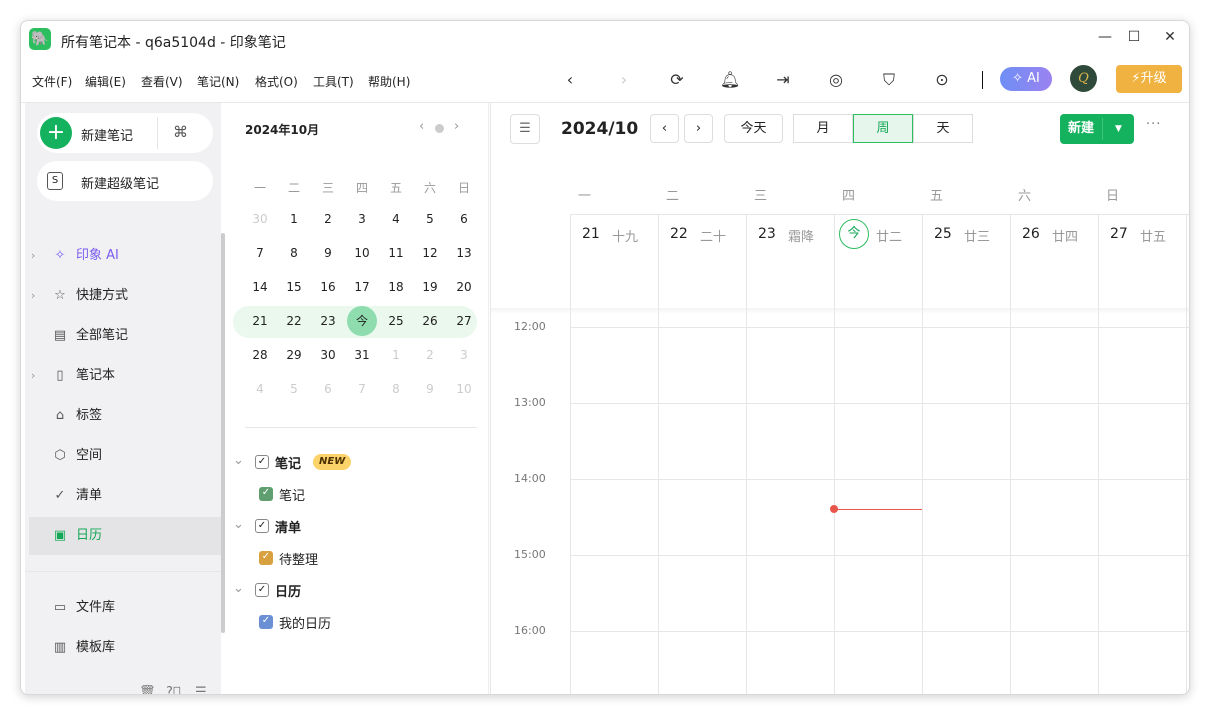  Describe the element at coordinates (362, 287) in the screenshot. I see `mini-day: 17` at that location.